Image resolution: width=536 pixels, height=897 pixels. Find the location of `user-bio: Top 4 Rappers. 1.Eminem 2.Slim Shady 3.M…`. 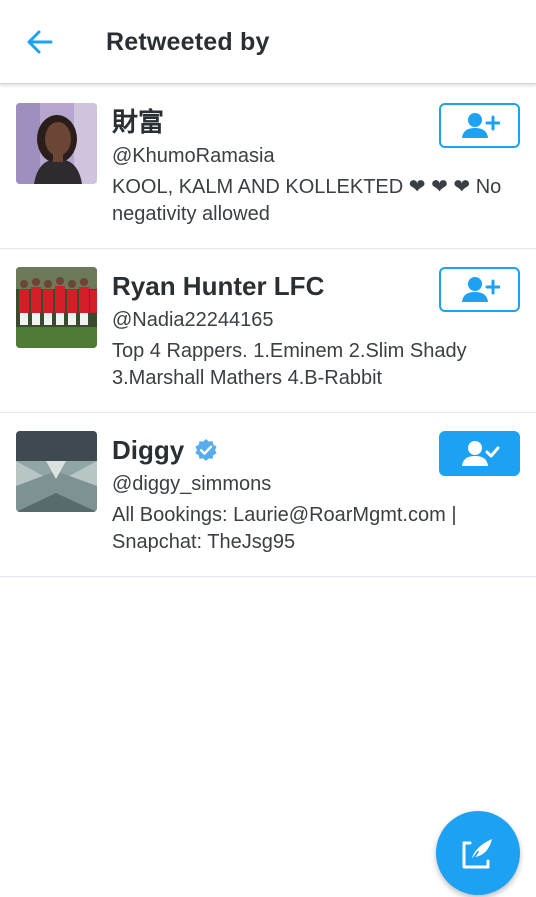

user-bio: Top 4 Rappers. 1.Eminem 2.Slim Shady 3.M… is located at coordinates (289, 364).